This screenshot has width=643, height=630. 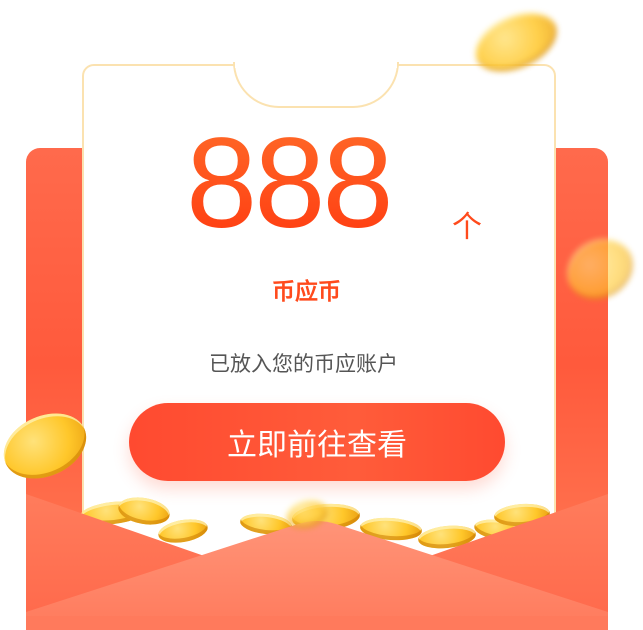 I want to click on reward-amount: 888, so click(x=290, y=183).